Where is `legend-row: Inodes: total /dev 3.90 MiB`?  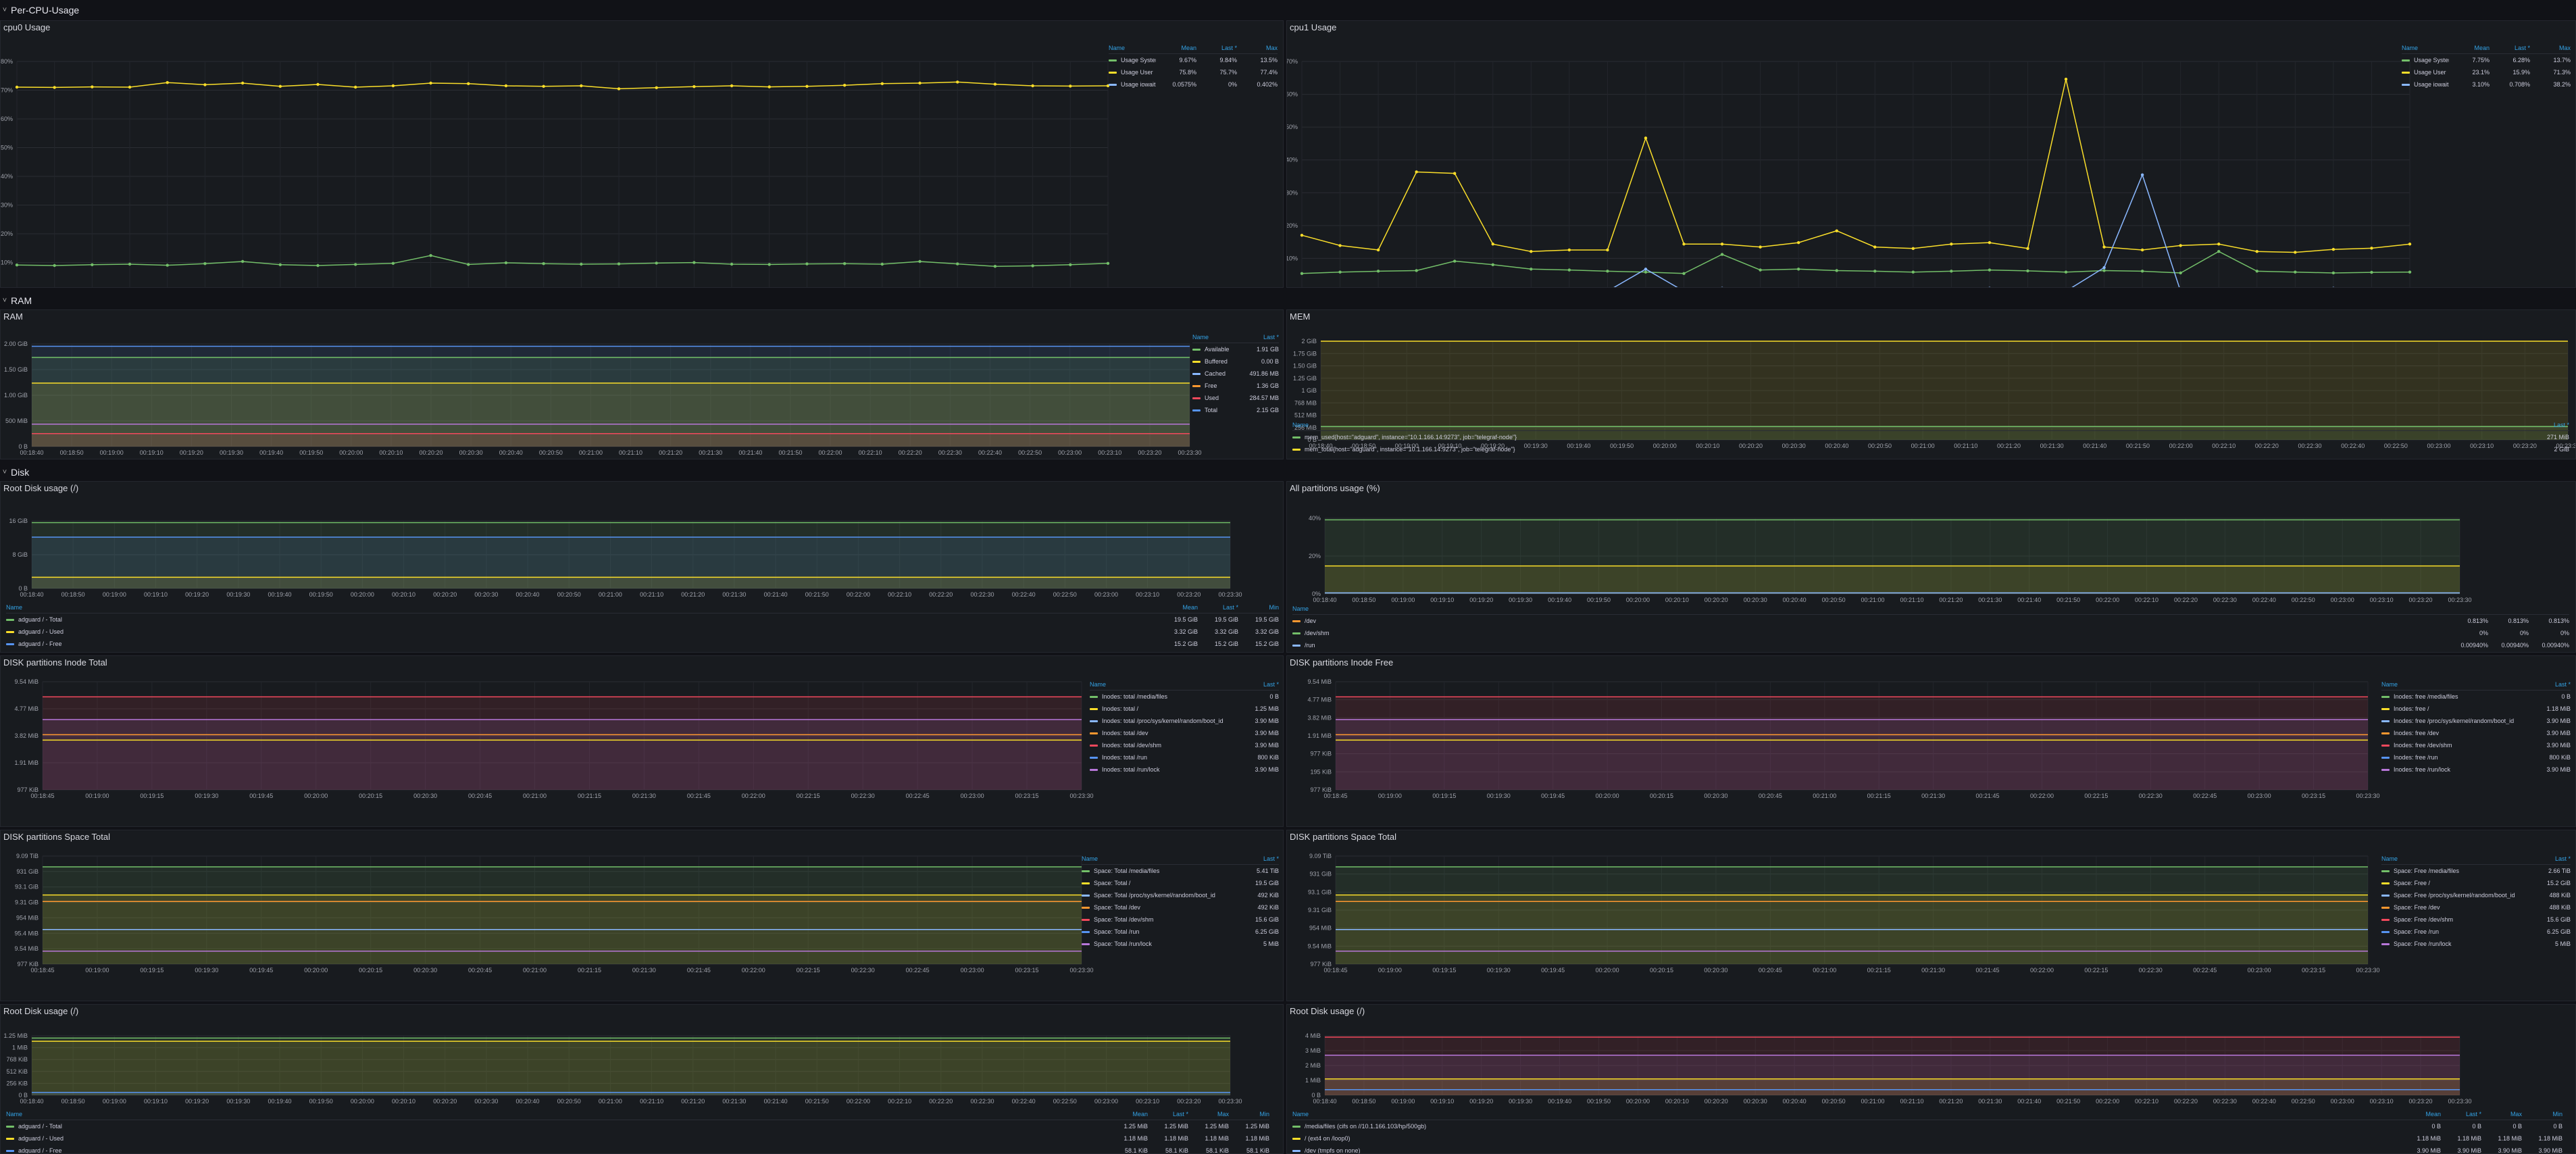 legend-row: Inodes: total /dev 3.90 MiB is located at coordinates (1184, 733).